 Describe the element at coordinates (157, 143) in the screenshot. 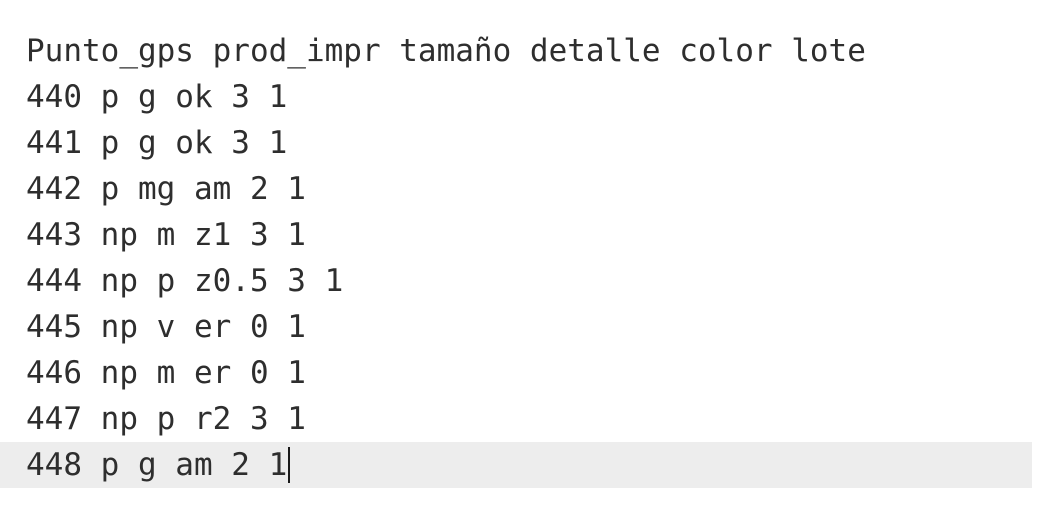

I see `line-text: 441 p g ok 3 1` at that location.